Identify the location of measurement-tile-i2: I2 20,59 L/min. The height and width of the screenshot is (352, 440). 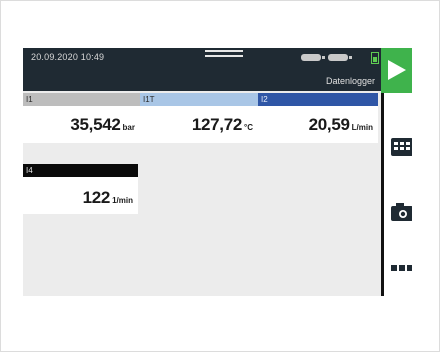
(318, 118).